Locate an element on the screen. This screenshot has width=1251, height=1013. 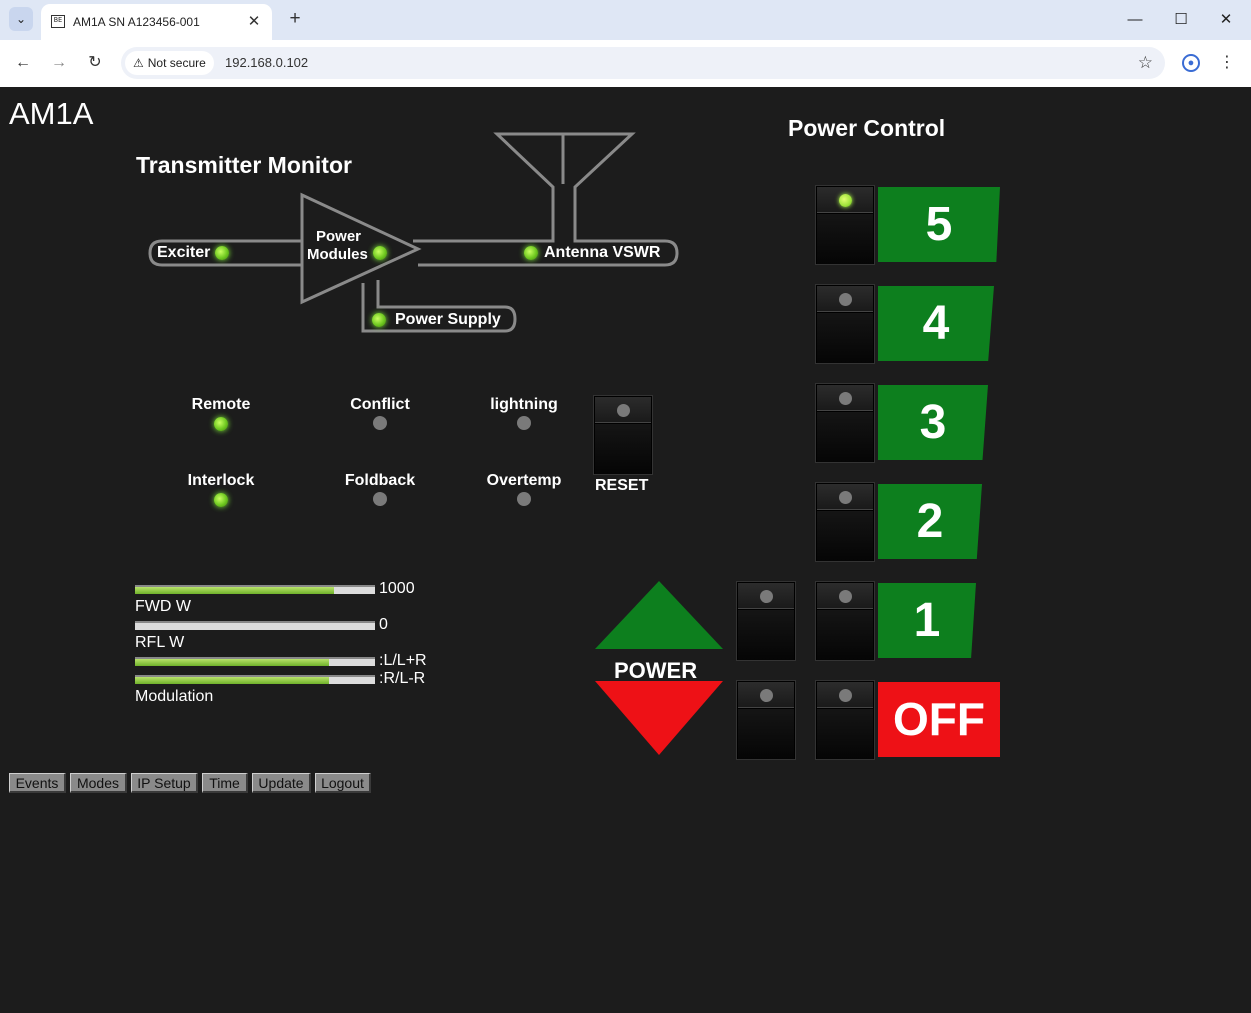
new-tab-button: + is located at coordinates (295, 19).